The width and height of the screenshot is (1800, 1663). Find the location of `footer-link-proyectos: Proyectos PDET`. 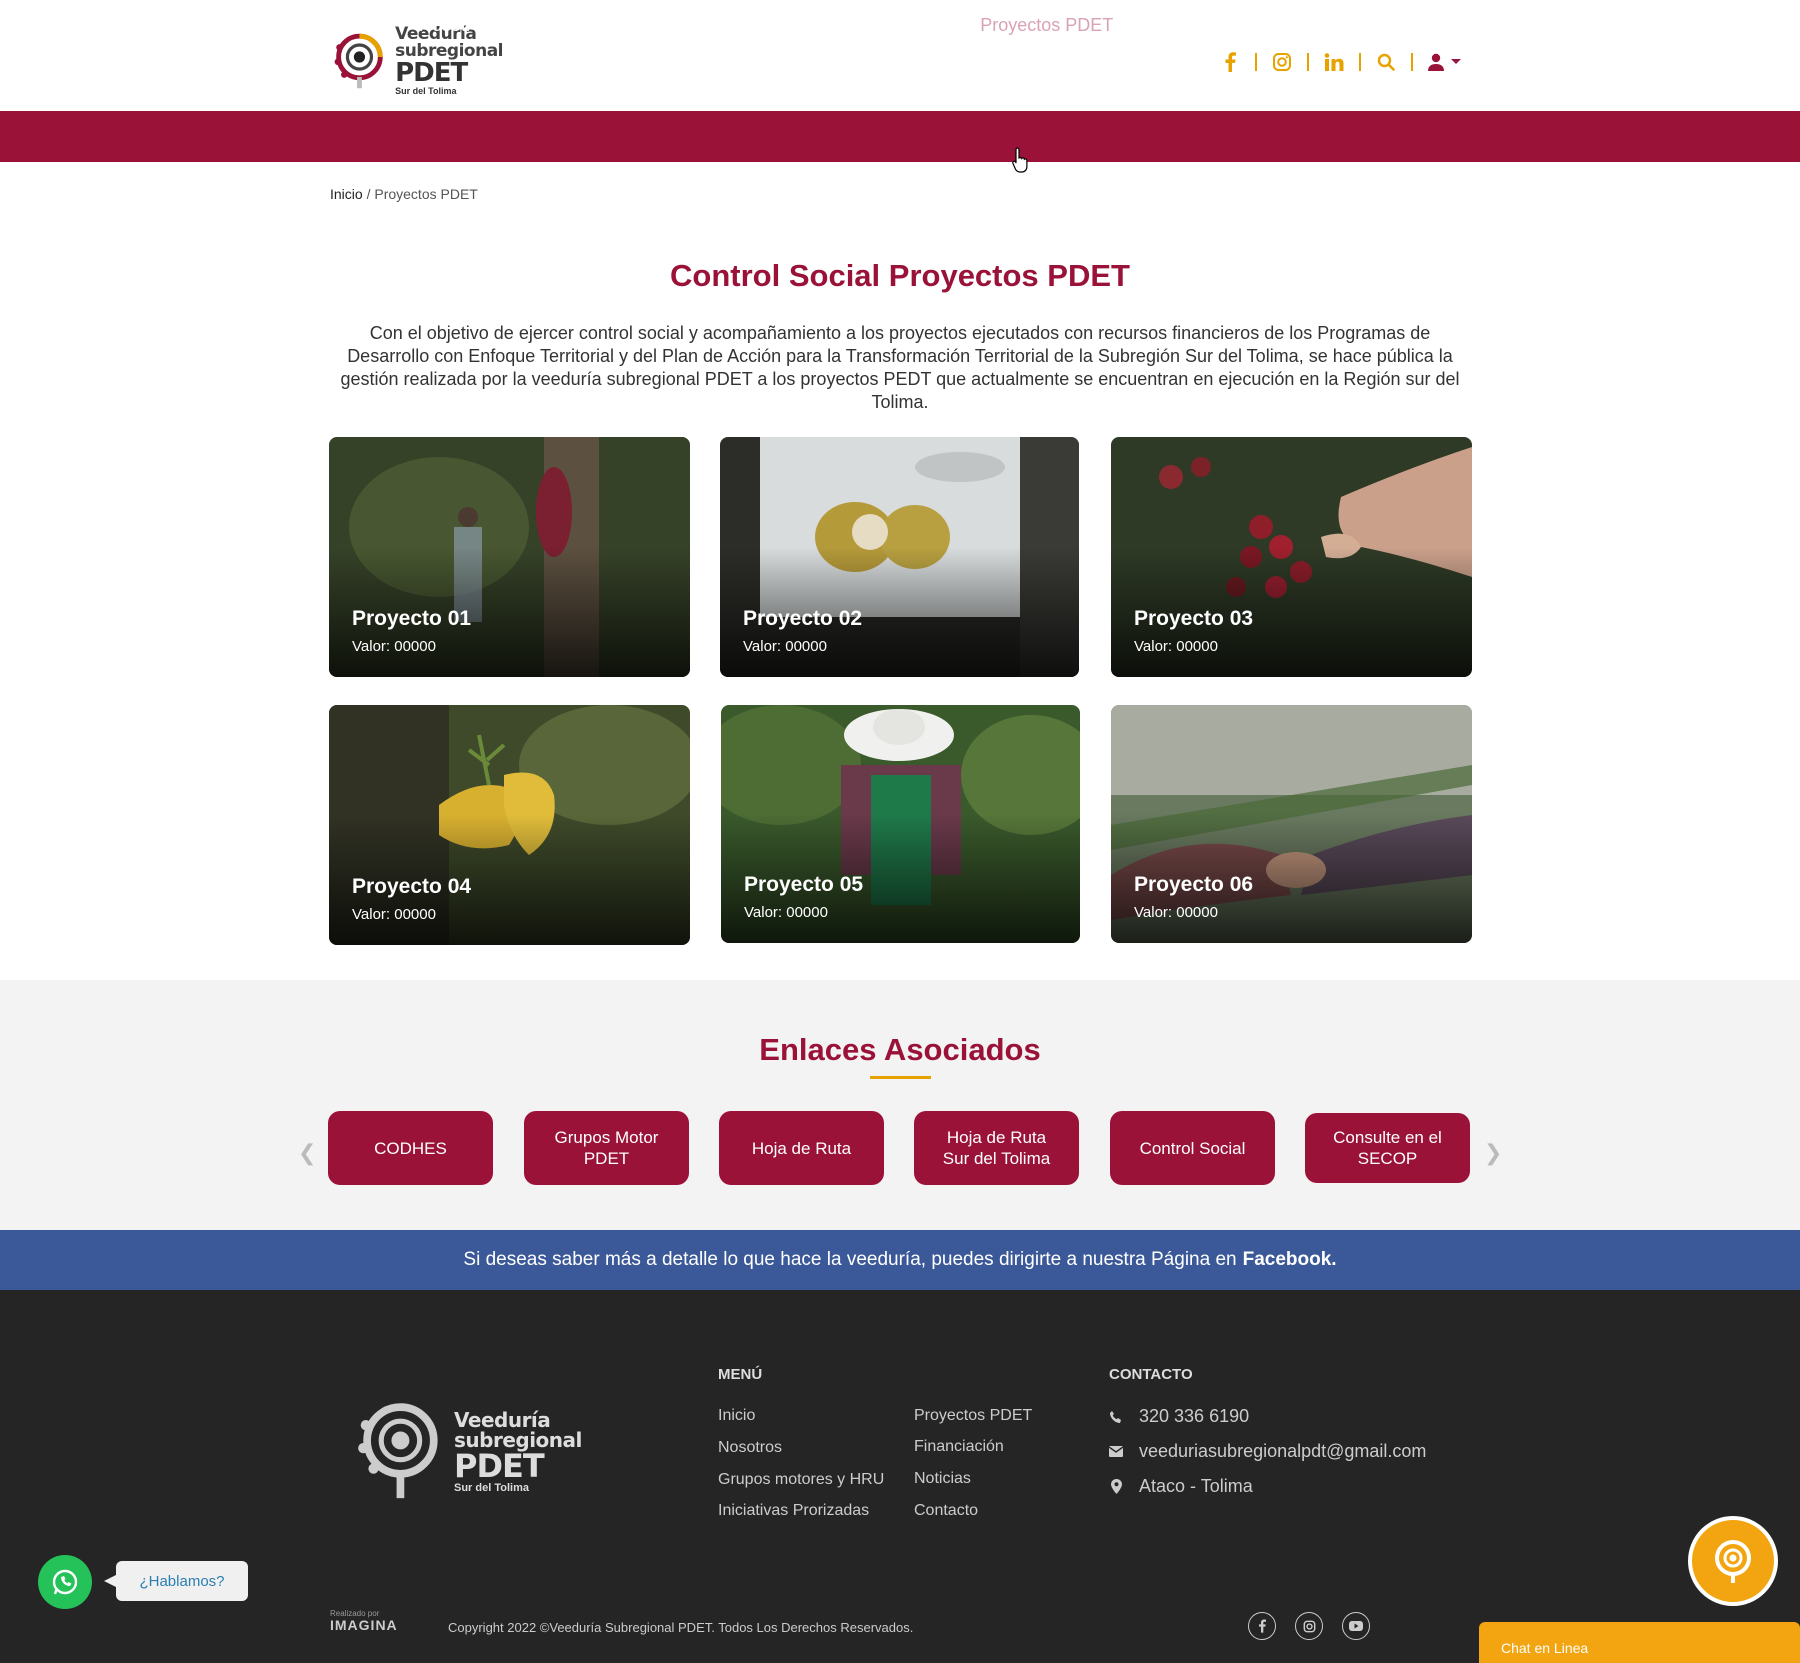

footer-link-proyectos: Proyectos PDET is located at coordinates (973, 1416).